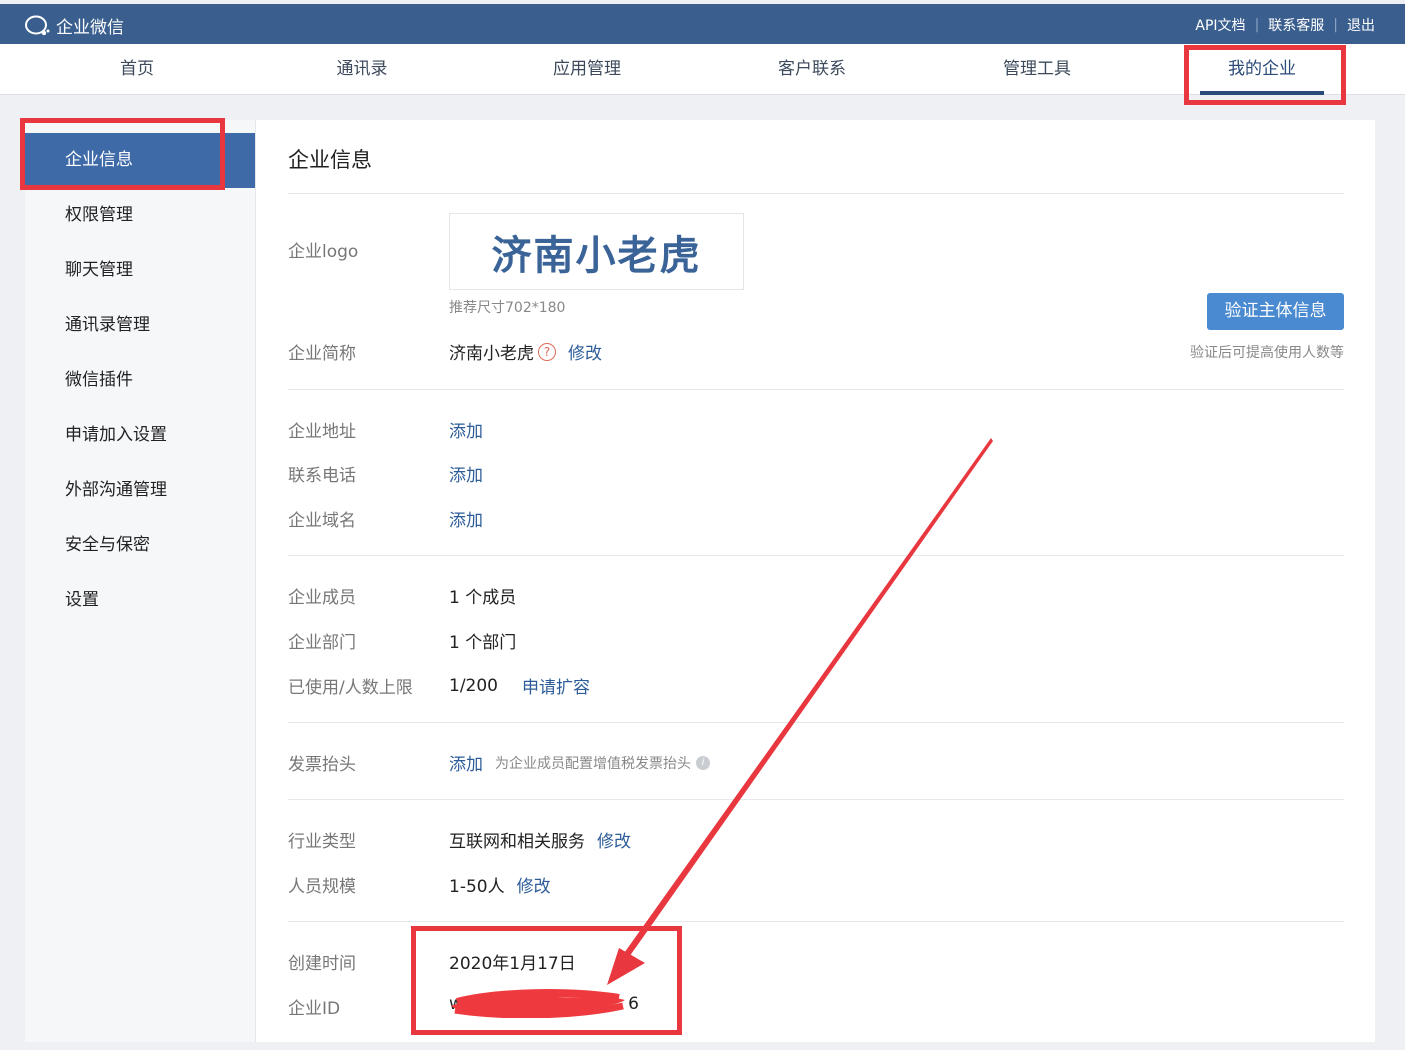 The width and height of the screenshot is (1405, 1050). What do you see at coordinates (322, 887) in the screenshot?
I see `scale-label: 人员规模` at bounding box center [322, 887].